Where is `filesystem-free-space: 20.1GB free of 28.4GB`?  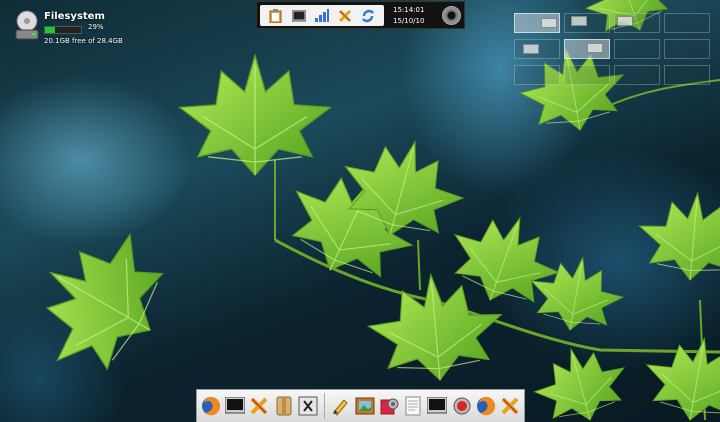 filesystem-free-space: 20.1GB free of 28.4GB is located at coordinates (83, 41).